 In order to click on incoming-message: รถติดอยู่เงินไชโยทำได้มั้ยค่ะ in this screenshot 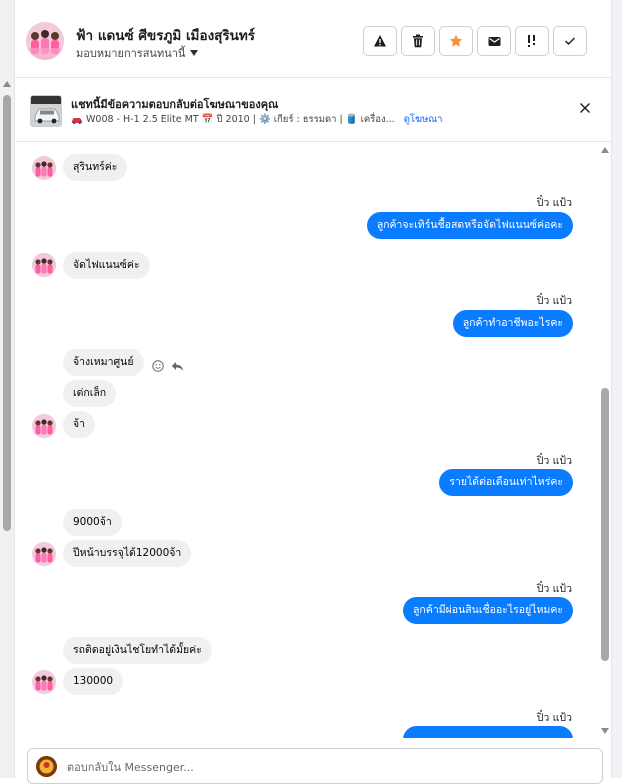, I will do `click(137, 650)`.